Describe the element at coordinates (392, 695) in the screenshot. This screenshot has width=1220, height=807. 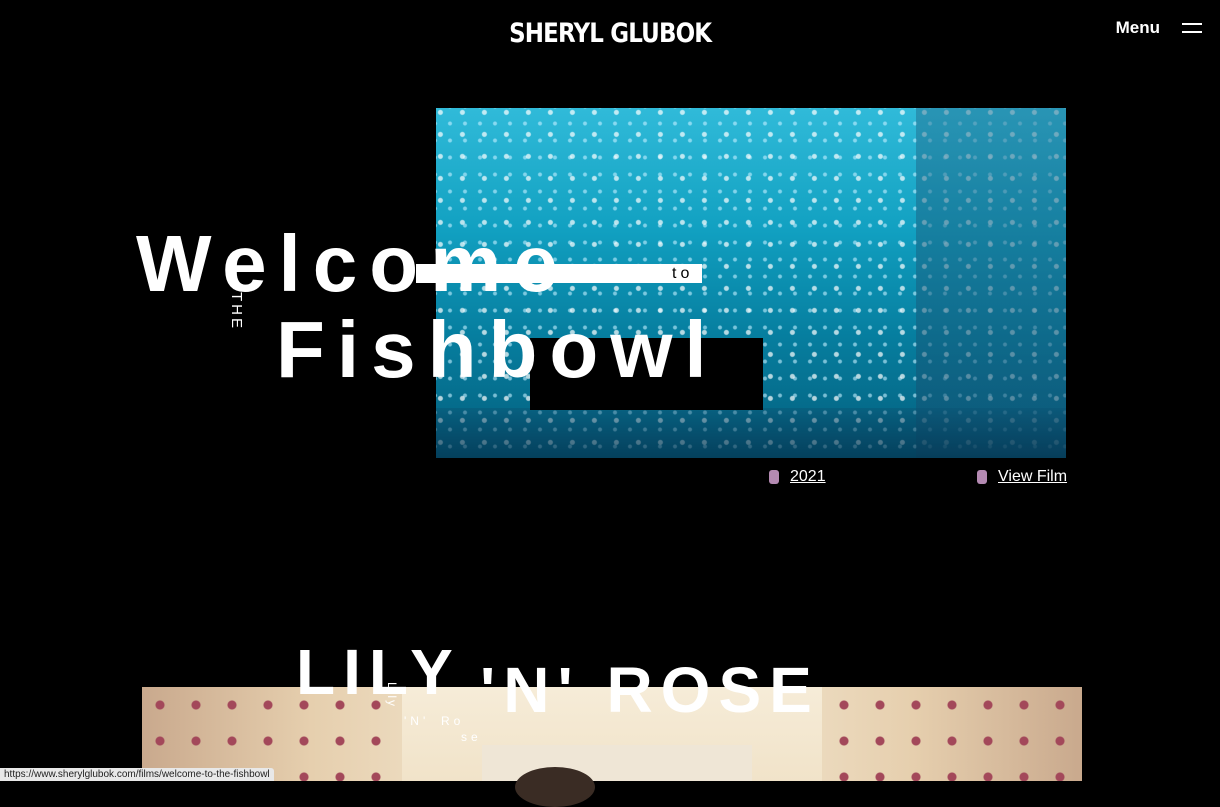
I see `film2-small-lily: Lily` at that location.